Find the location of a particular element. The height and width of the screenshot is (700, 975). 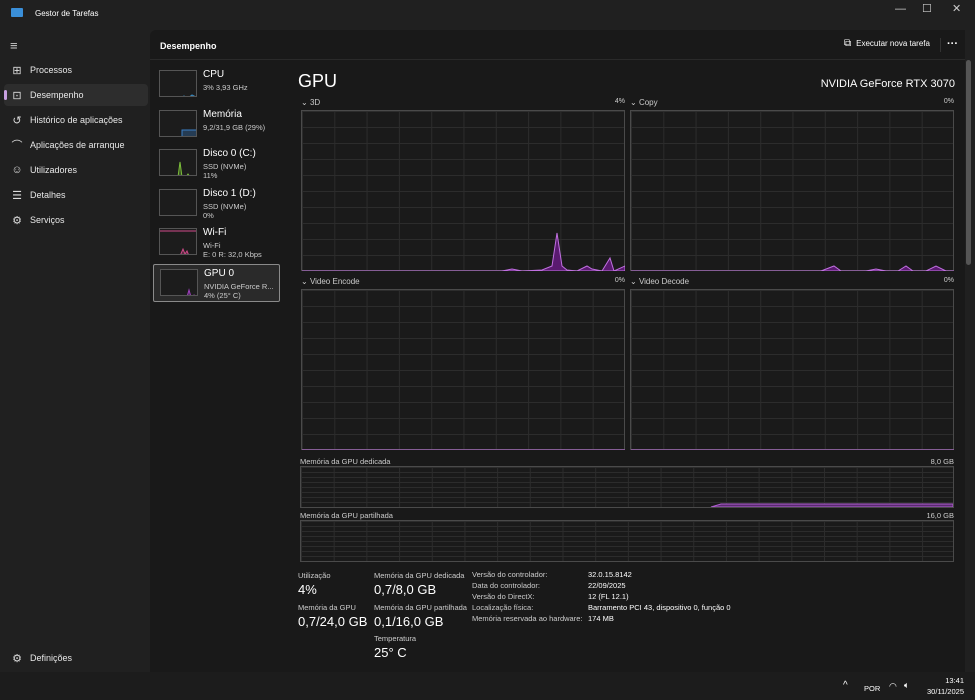

clock-date: 30/11/2025 is located at coordinates (939, 691).